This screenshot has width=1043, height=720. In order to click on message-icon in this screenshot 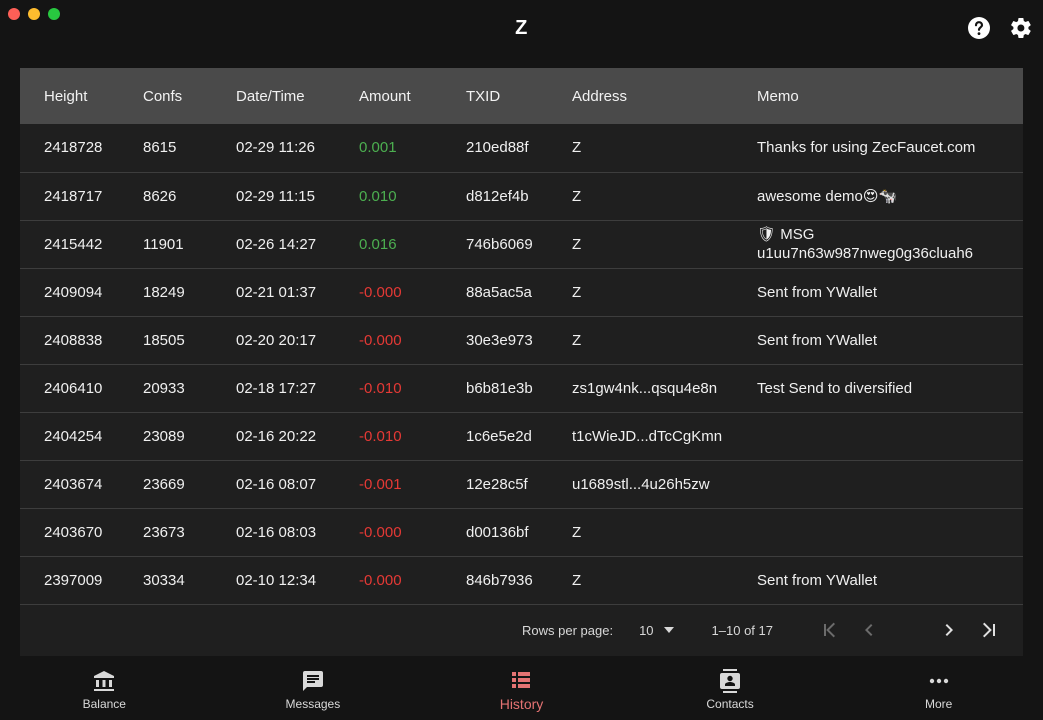, I will do `click(312, 681)`.